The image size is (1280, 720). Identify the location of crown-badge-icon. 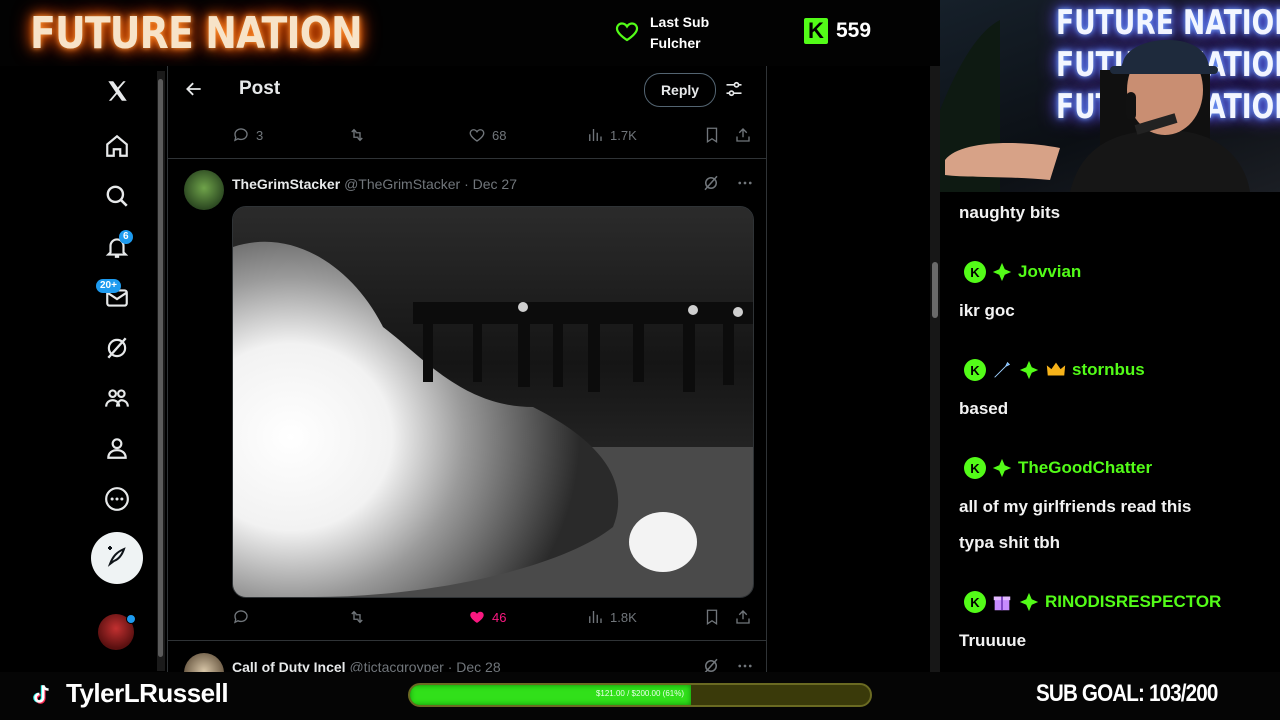
(1056, 370).